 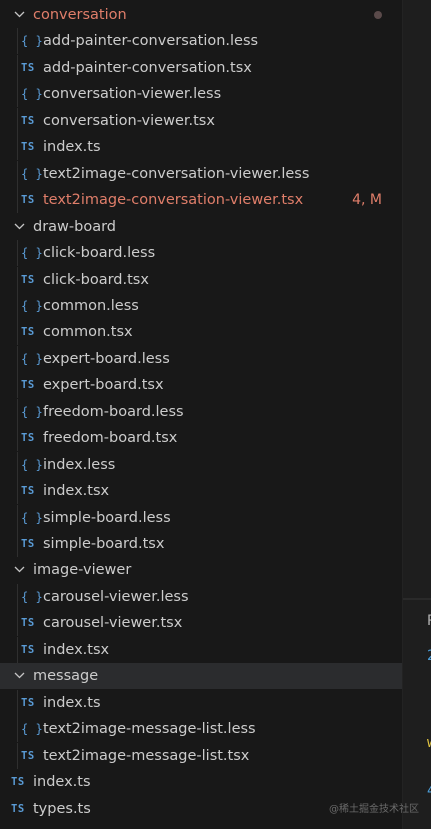 What do you see at coordinates (79, 464) in the screenshot?
I see `file-label: index.less` at bounding box center [79, 464].